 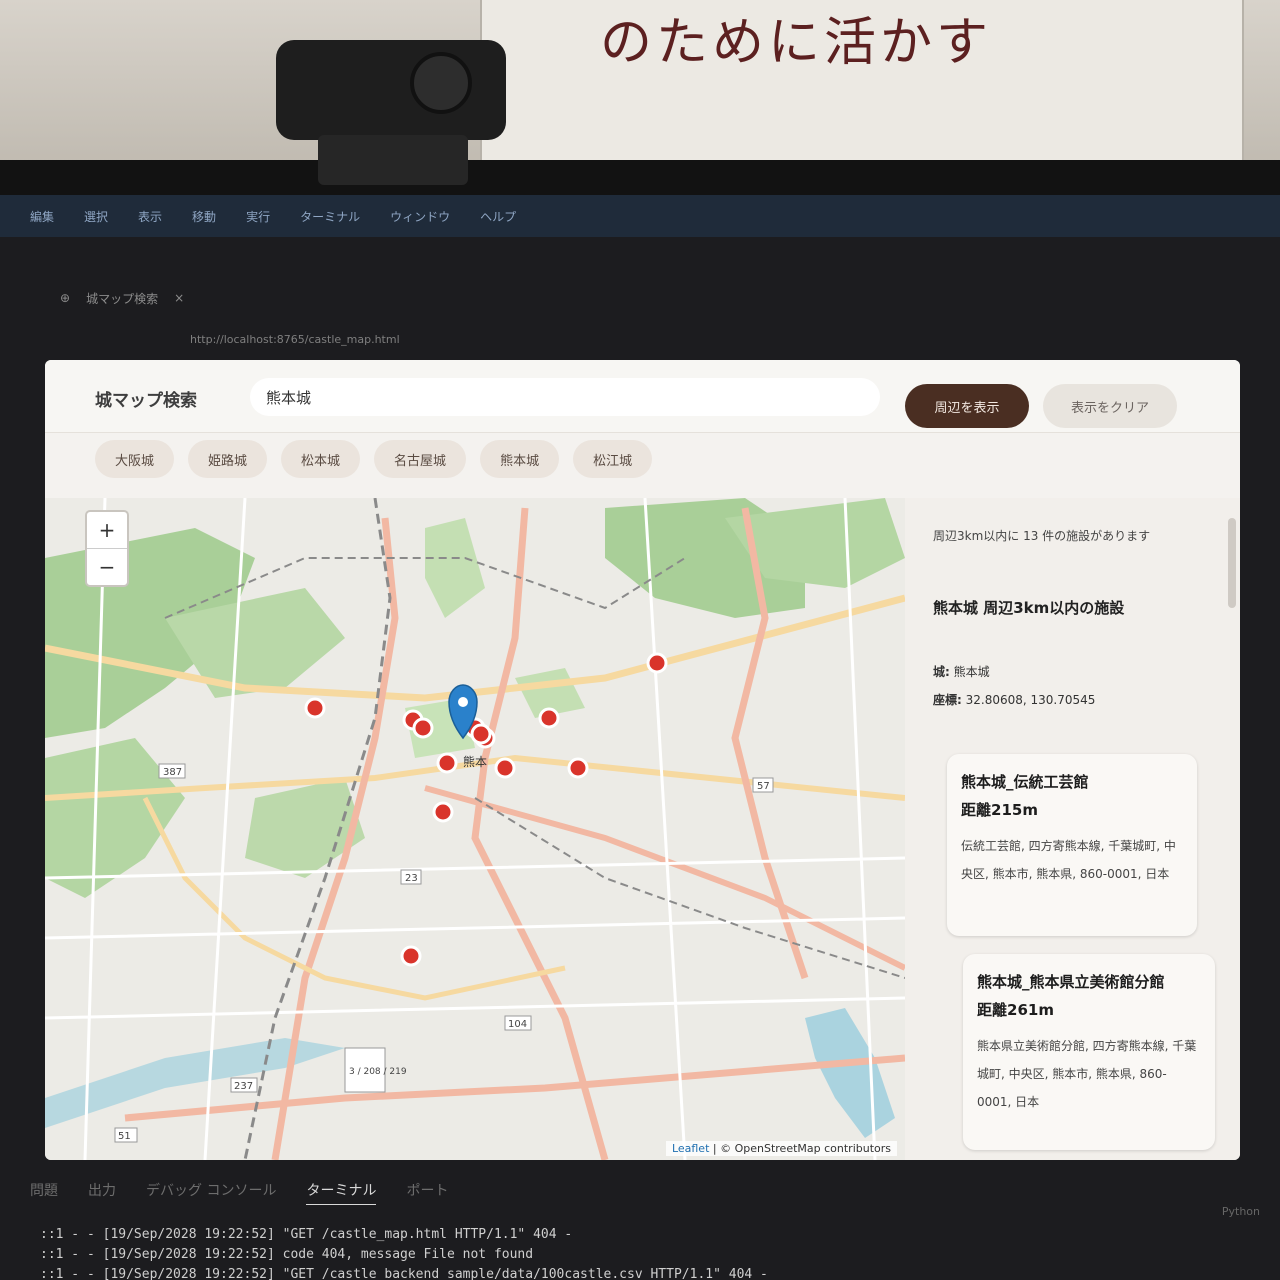 What do you see at coordinates (20, 695) in the screenshot?
I see `explorer-sidebar` at bounding box center [20, 695].